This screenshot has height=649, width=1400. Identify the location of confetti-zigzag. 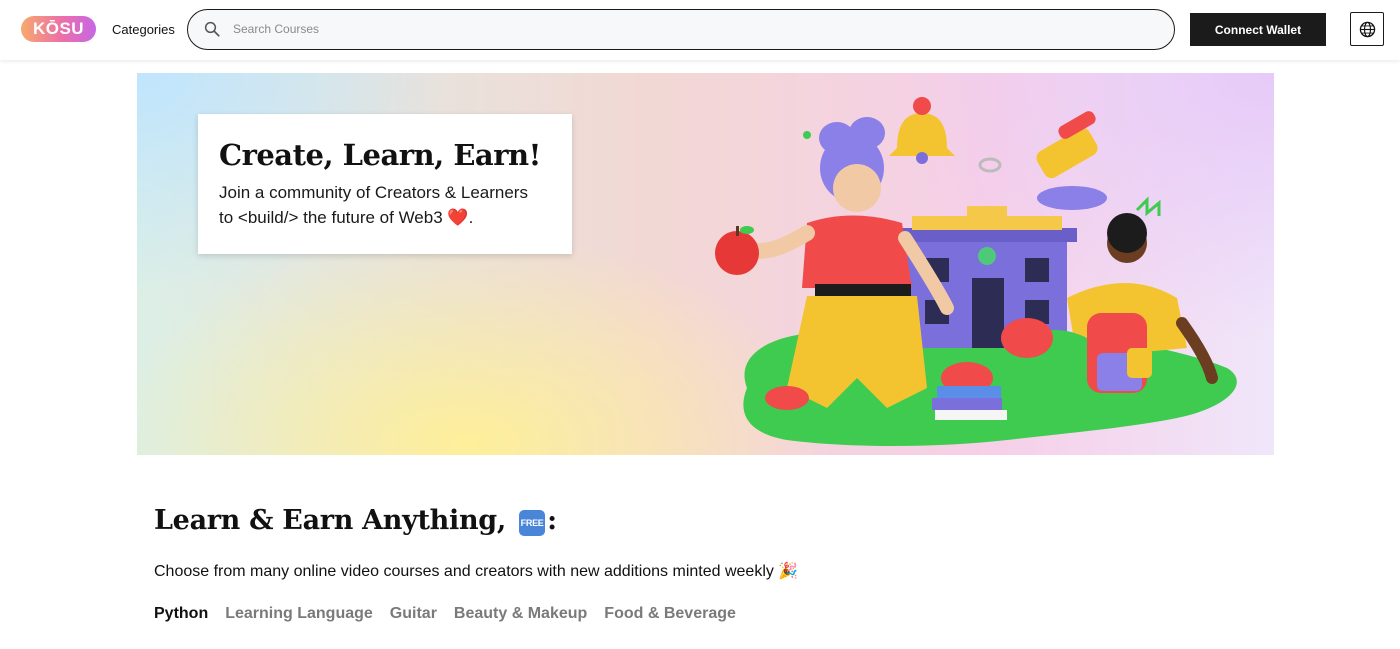
(1148, 206).